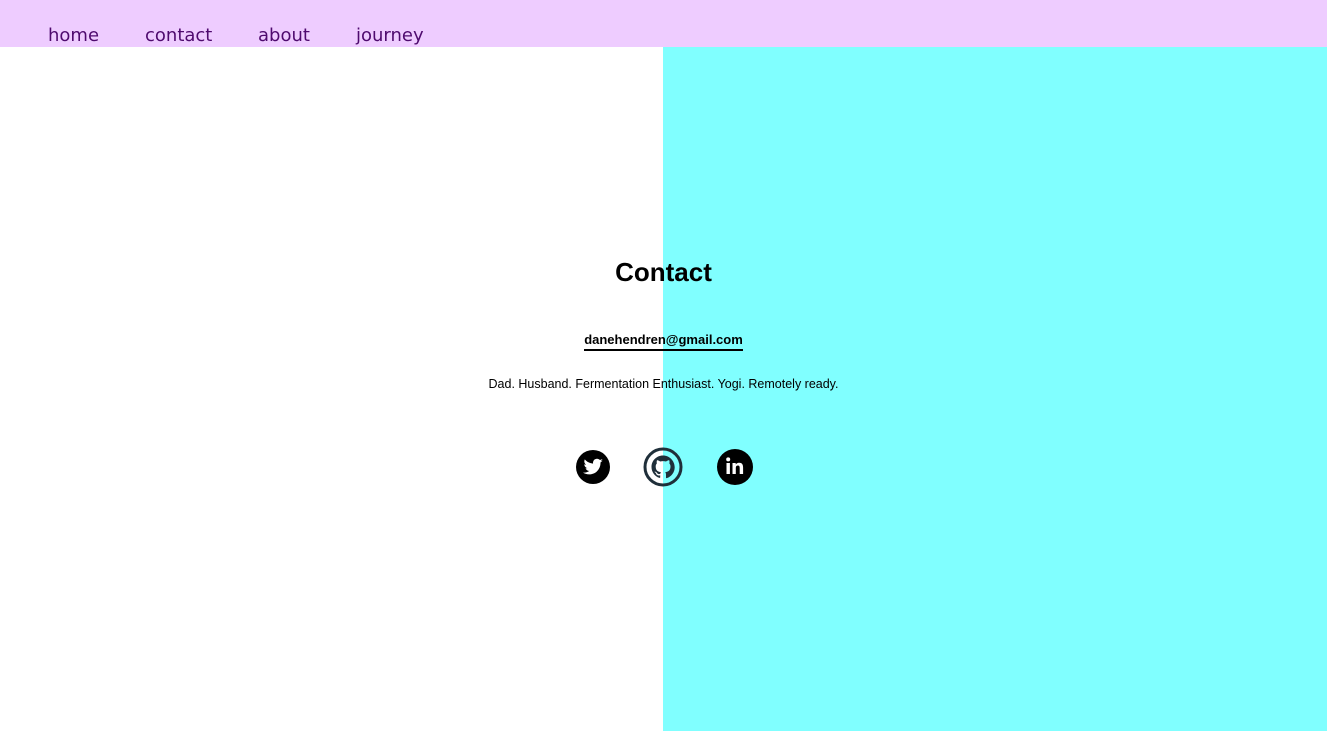 Image resolution: width=1327 pixels, height=731 pixels. I want to click on email-container: danehendren@gmail.com, so click(663, 341).